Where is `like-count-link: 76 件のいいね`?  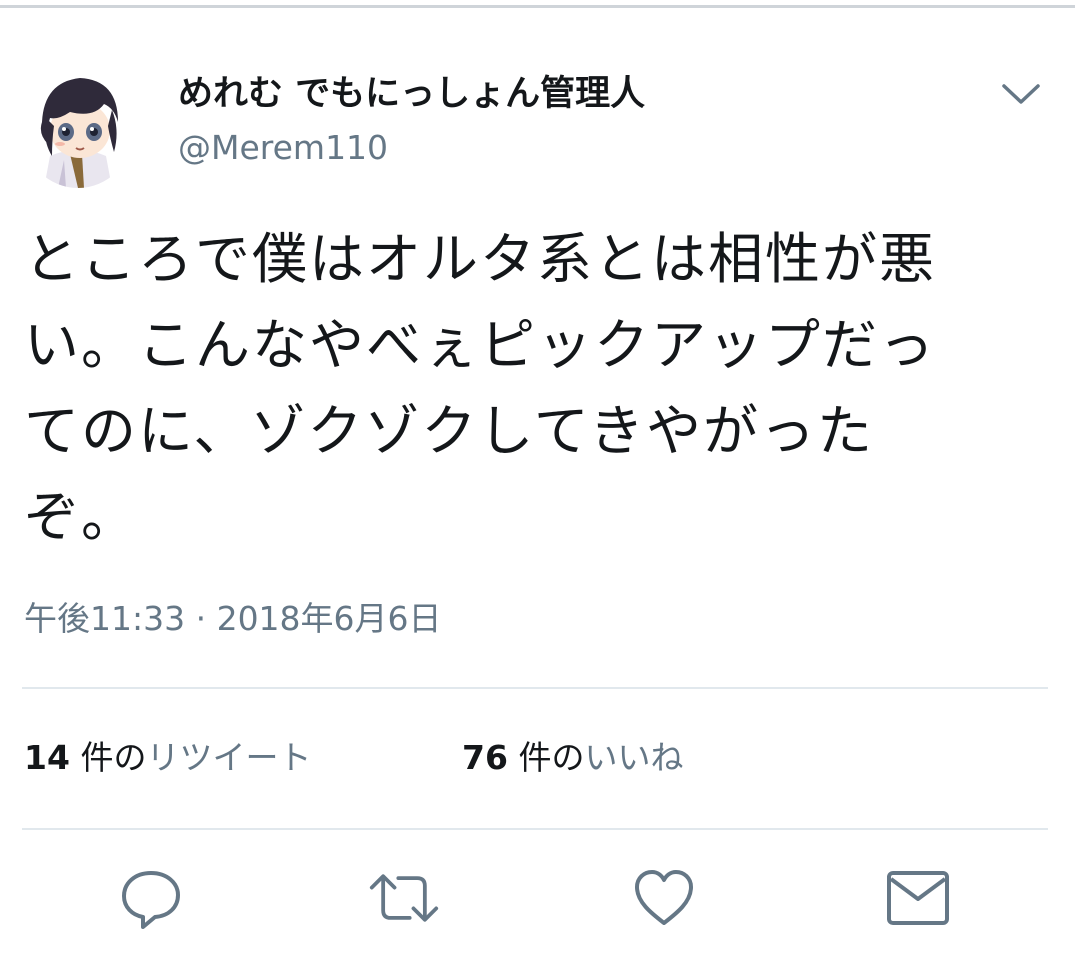
like-count-link: 76 件のいいね is located at coordinates (572, 758).